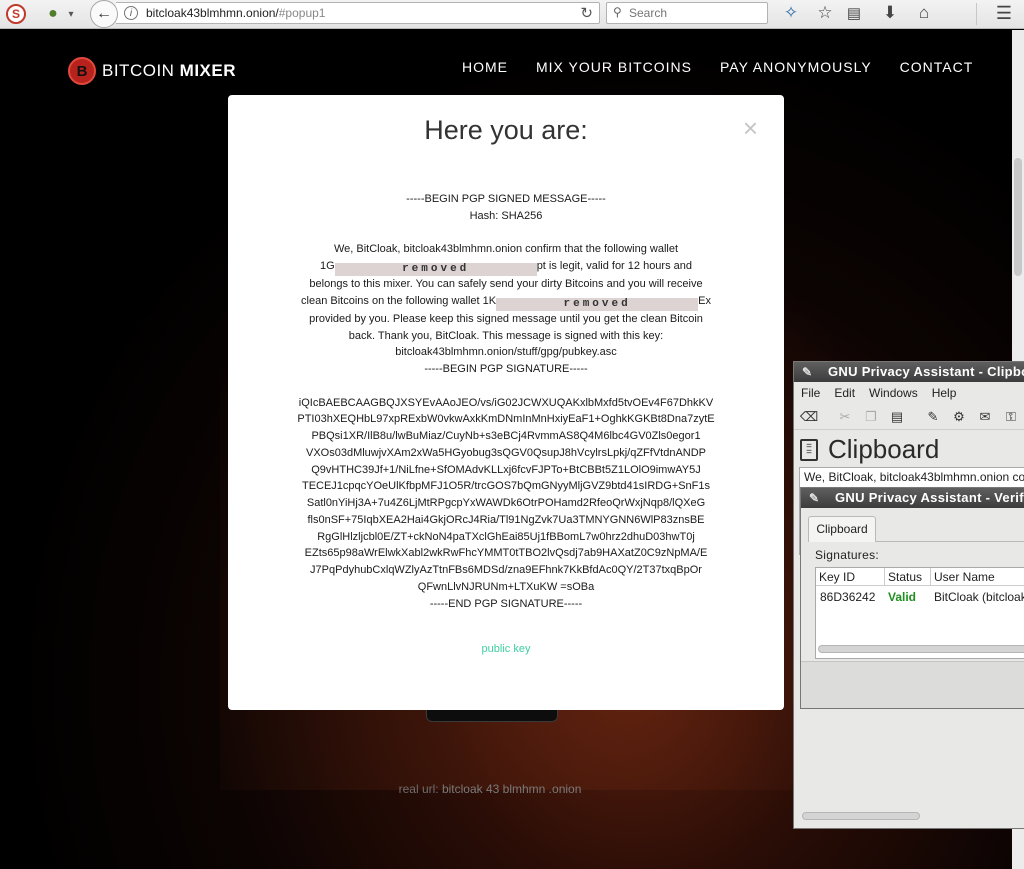 Image resolution: width=1024 pixels, height=869 pixels. Describe the element at coordinates (208, 70) in the screenshot. I see `logo-text-bold: MIXER` at that location.